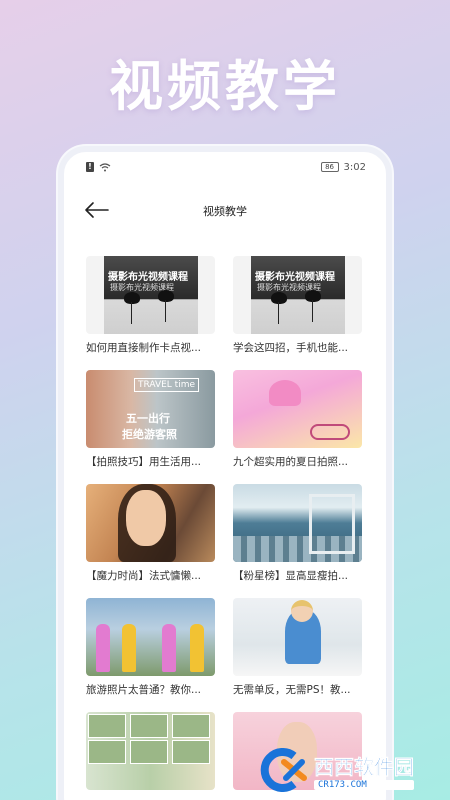  What do you see at coordinates (364, 784) in the screenshot?
I see `watermark-url: CR173.COM` at bounding box center [364, 784].